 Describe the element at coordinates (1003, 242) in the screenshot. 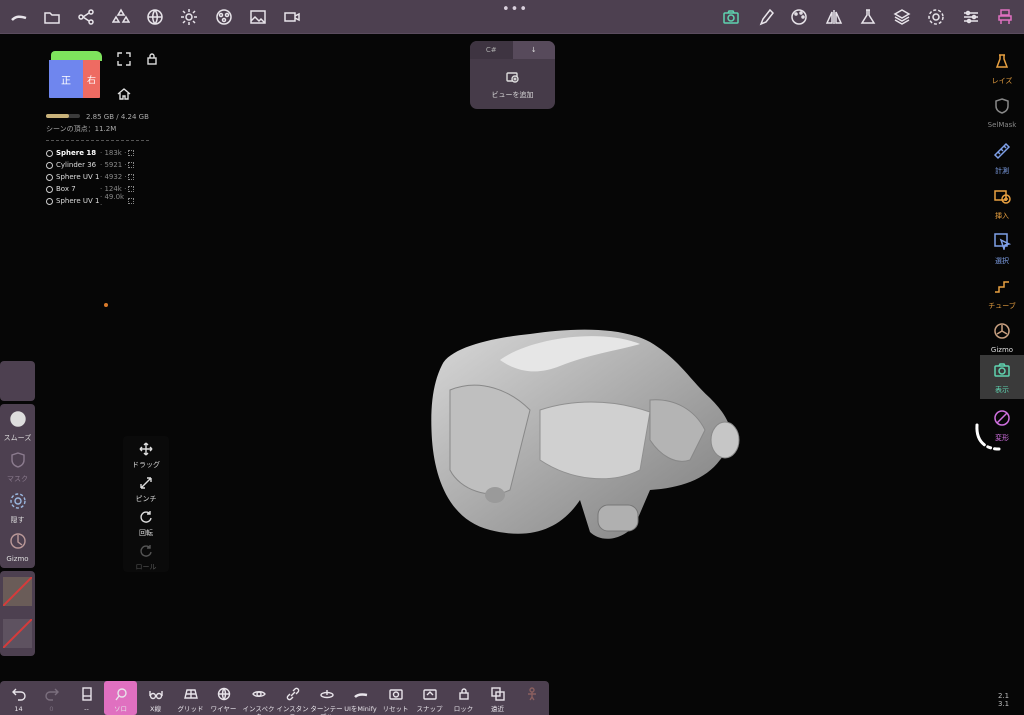

I see `select-icon` at that location.